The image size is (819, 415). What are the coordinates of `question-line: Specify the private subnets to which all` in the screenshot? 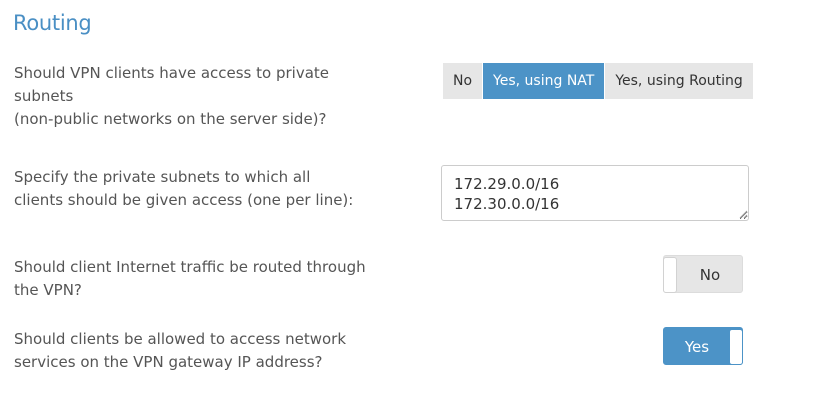 It's located at (162, 177).